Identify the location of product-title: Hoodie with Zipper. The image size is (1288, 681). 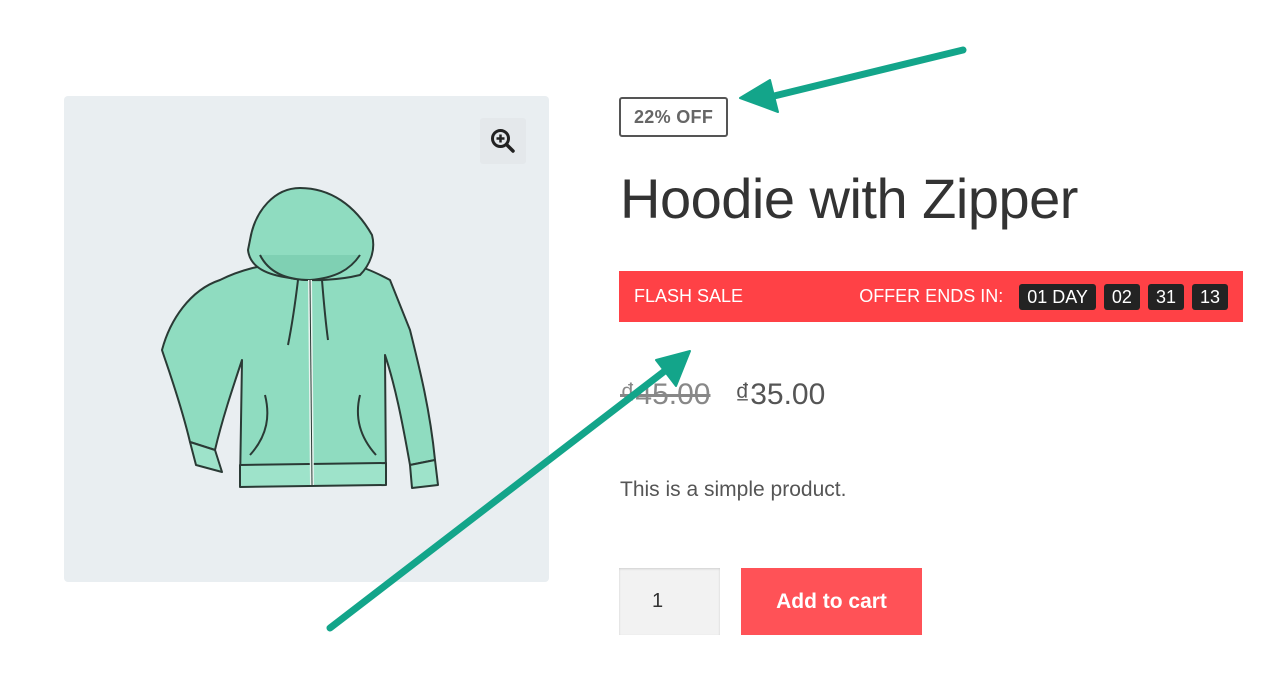
(849, 198).